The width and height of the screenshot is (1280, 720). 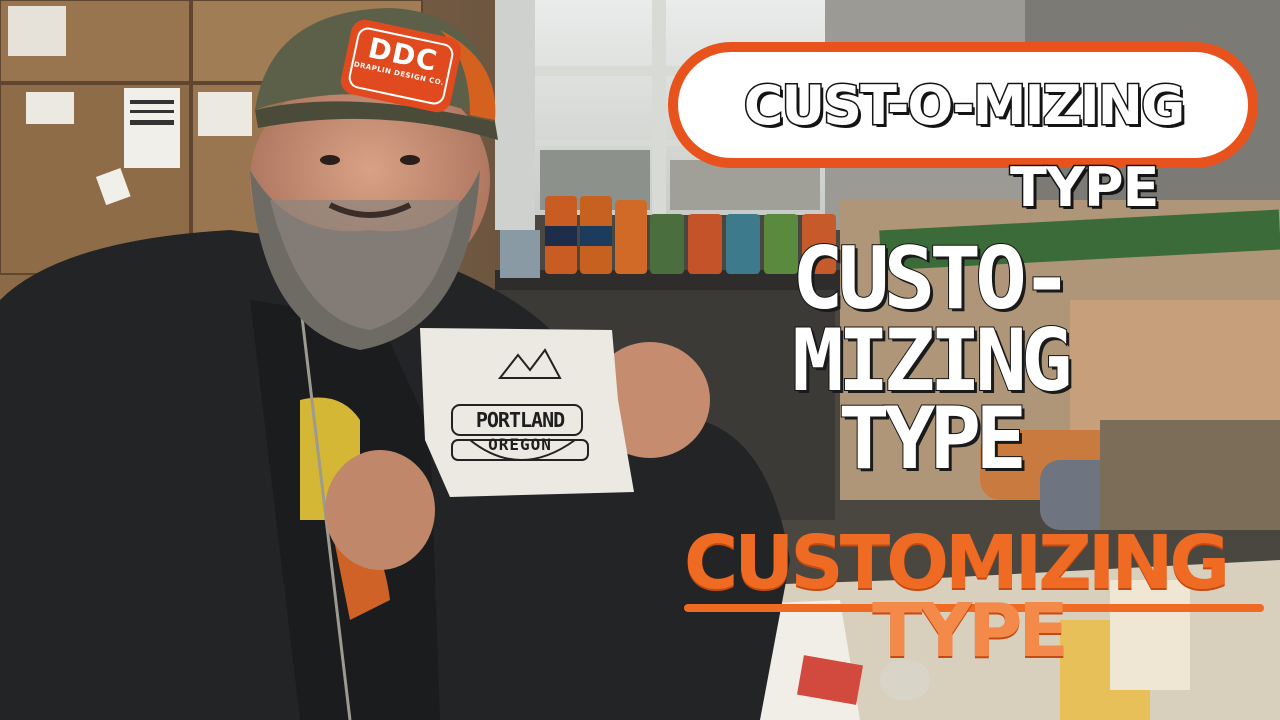 I want to click on sketch-line2: OREGON, so click(x=520, y=444).